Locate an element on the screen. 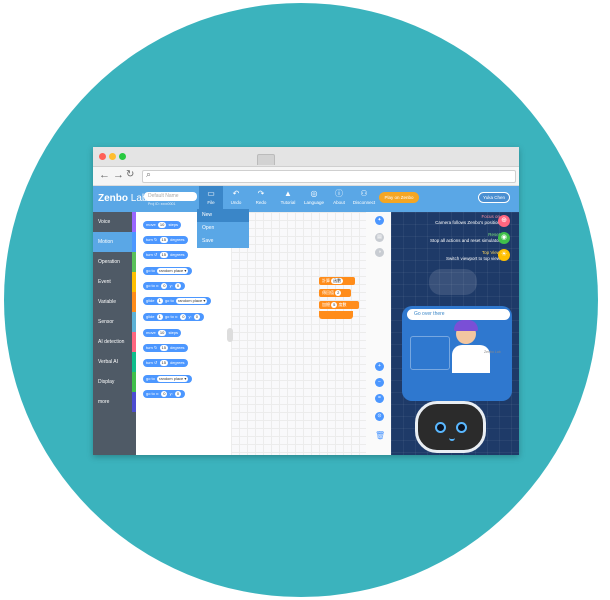 Image resolution: width=610 pixels, height=600 pixels. workspace-block-sum: 加總 5 度數 is located at coordinates (339, 305).